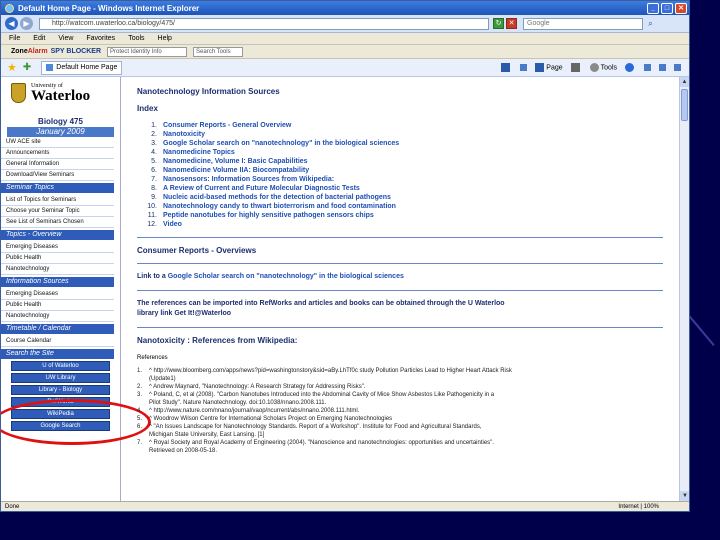 The width and height of the screenshot is (720, 540). Describe the element at coordinates (100, 38) in the screenshot. I see `menu-favorites: Favorites` at that location.